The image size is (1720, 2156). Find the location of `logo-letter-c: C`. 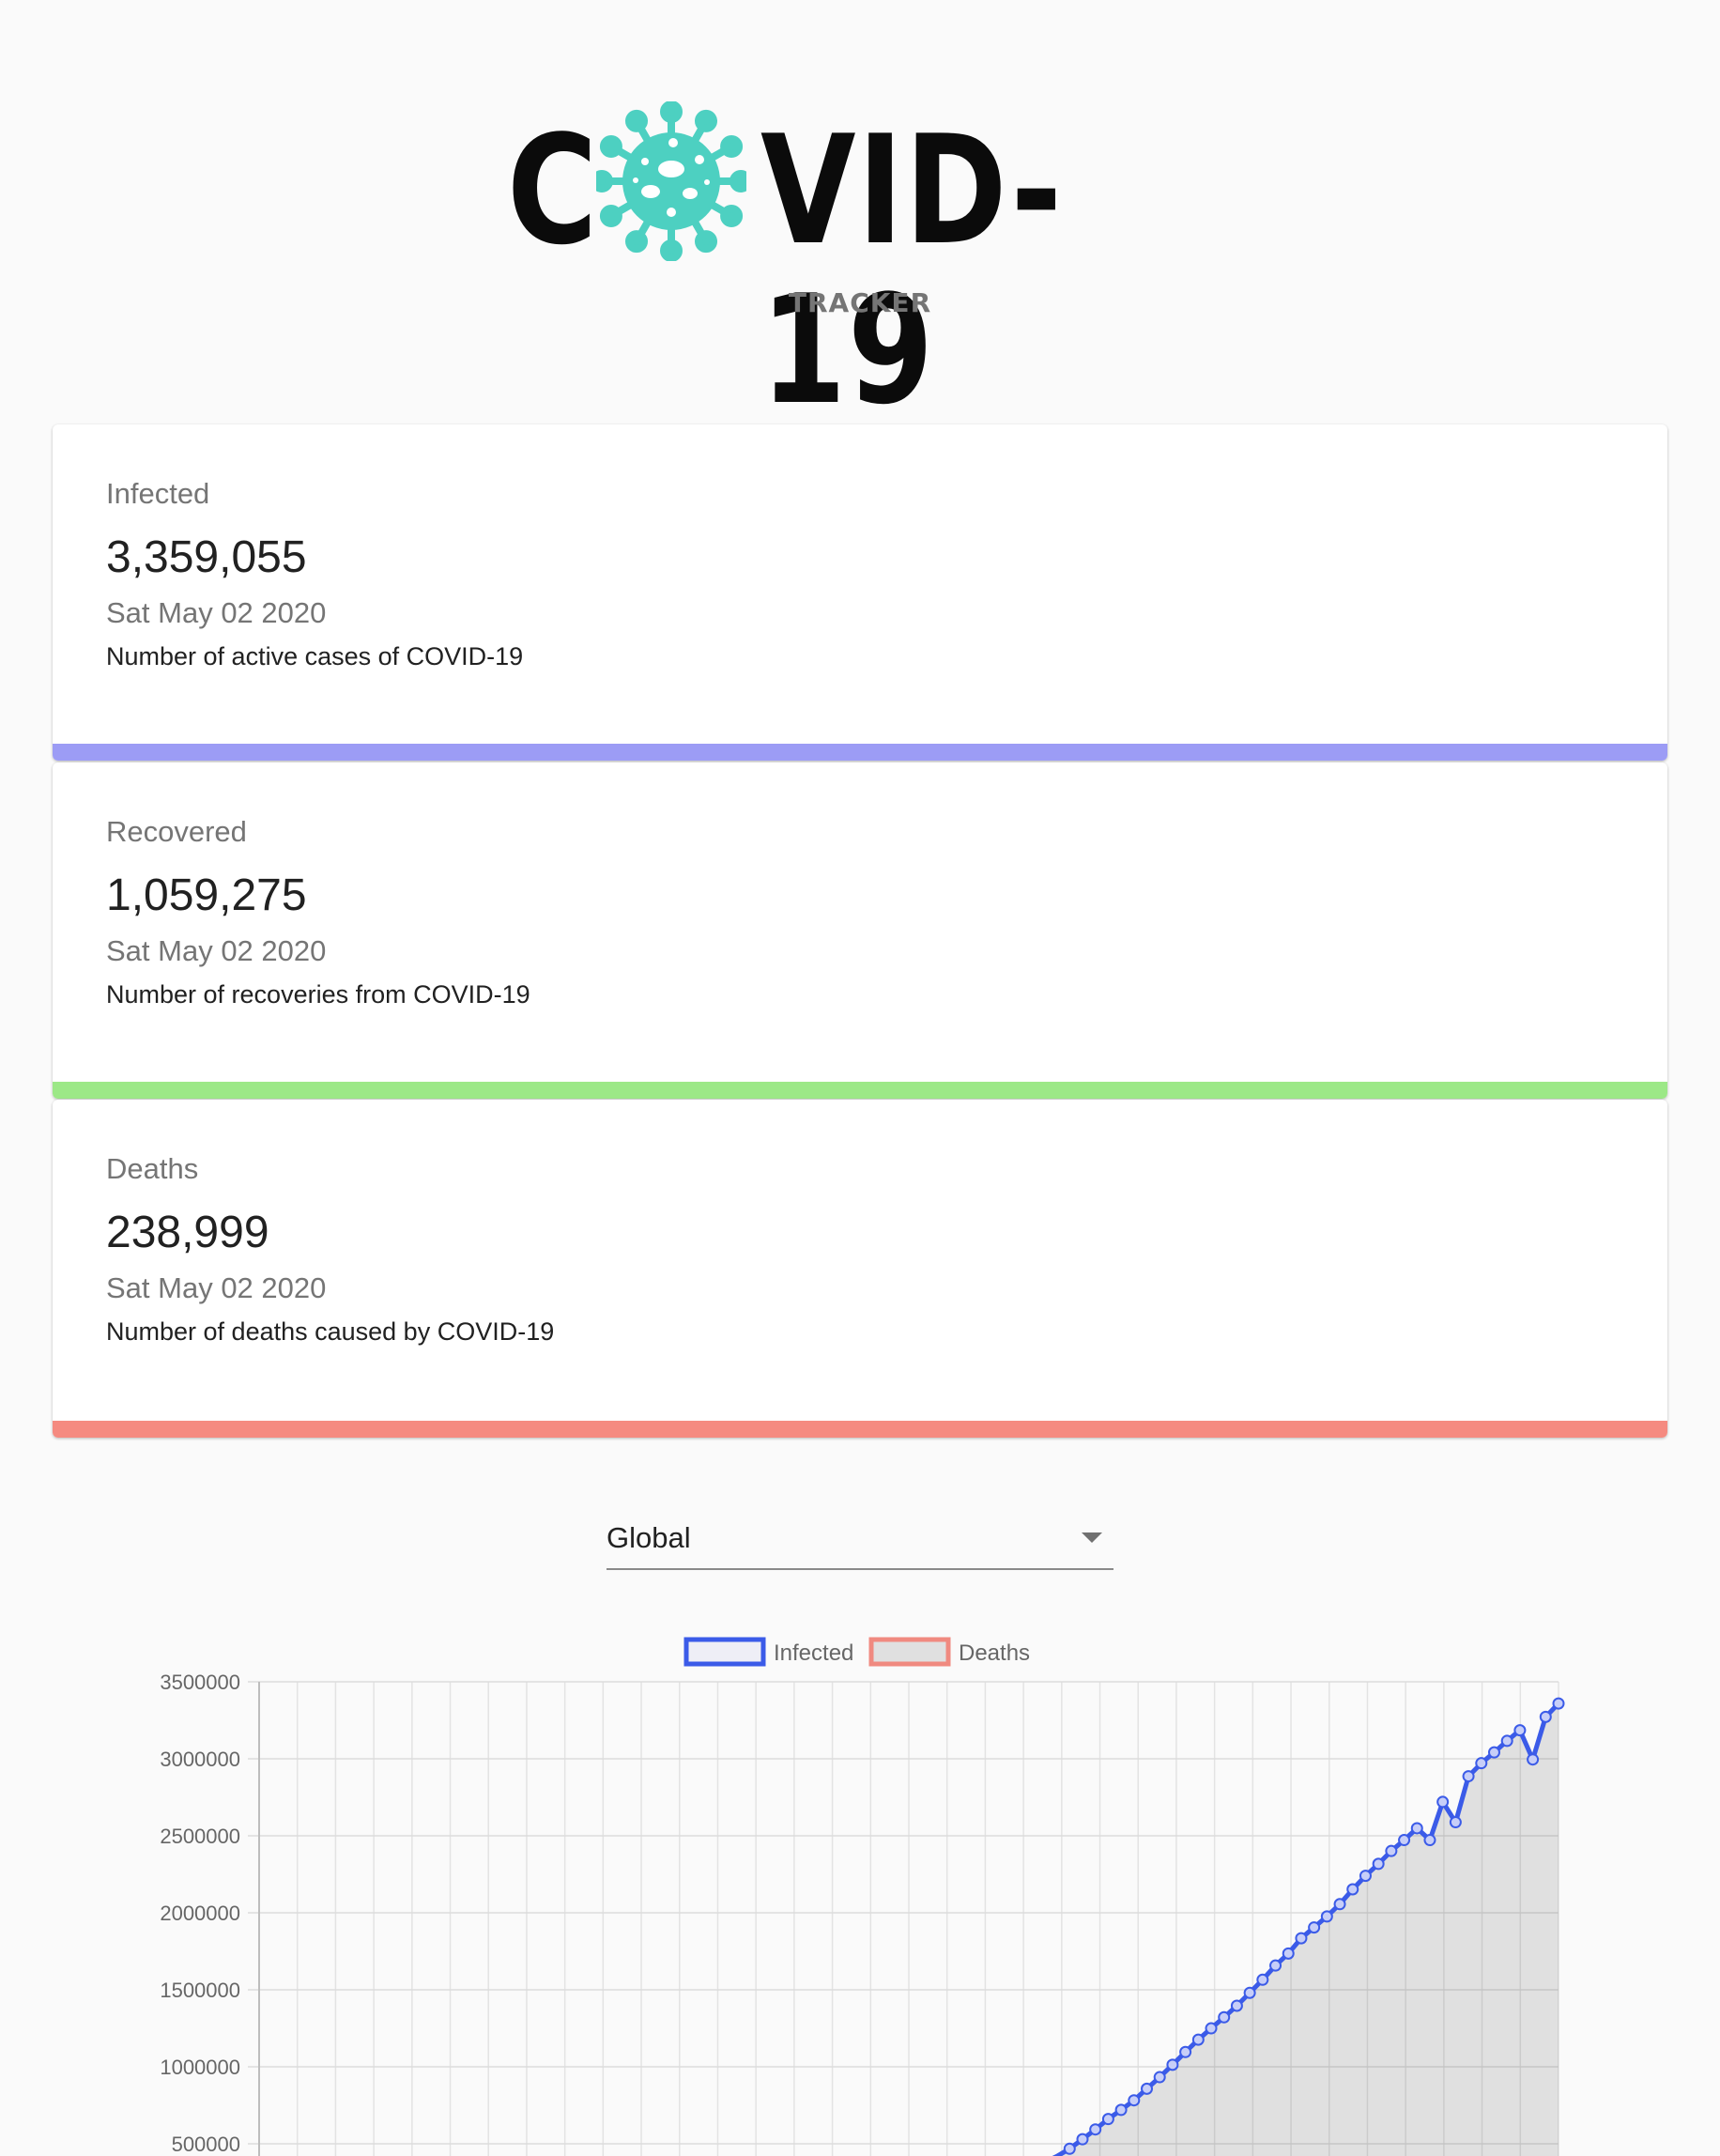

logo-letter-c: C is located at coordinates (553, 190).